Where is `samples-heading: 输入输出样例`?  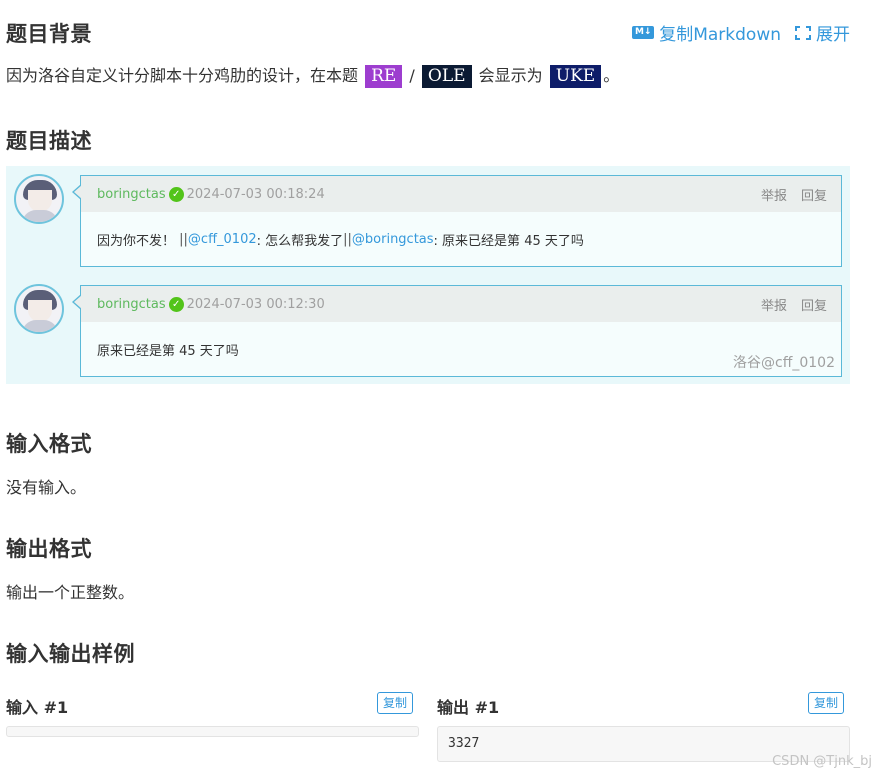 samples-heading: 输入输出样例 is located at coordinates (70, 654).